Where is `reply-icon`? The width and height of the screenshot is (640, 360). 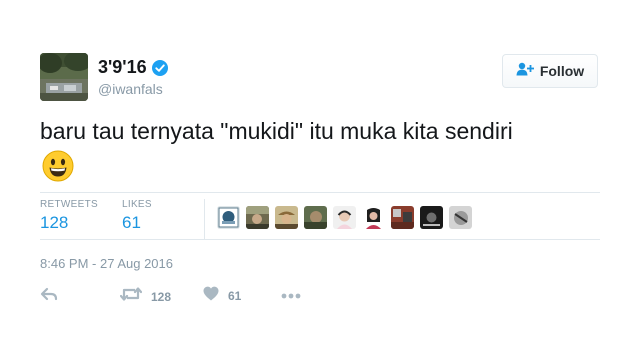
reply-icon is located at coordinates (49, 296).